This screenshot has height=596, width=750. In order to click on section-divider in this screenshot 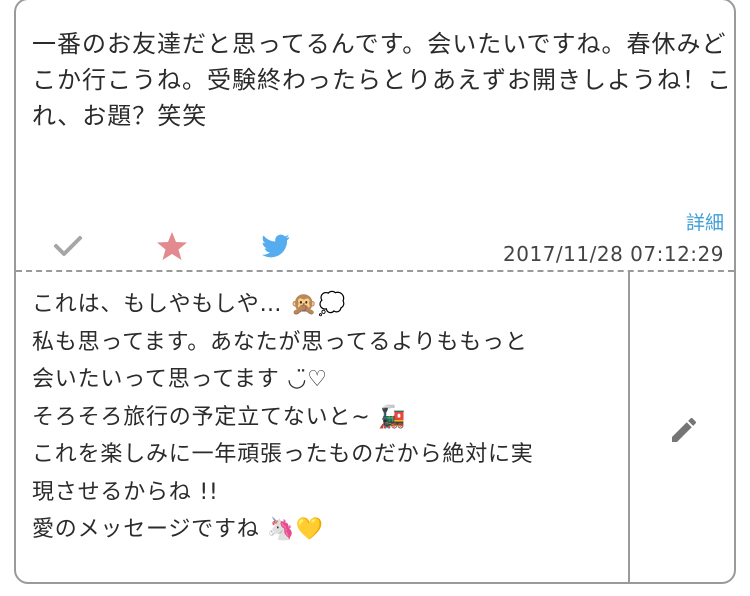, I will do `click(375, 271)`.